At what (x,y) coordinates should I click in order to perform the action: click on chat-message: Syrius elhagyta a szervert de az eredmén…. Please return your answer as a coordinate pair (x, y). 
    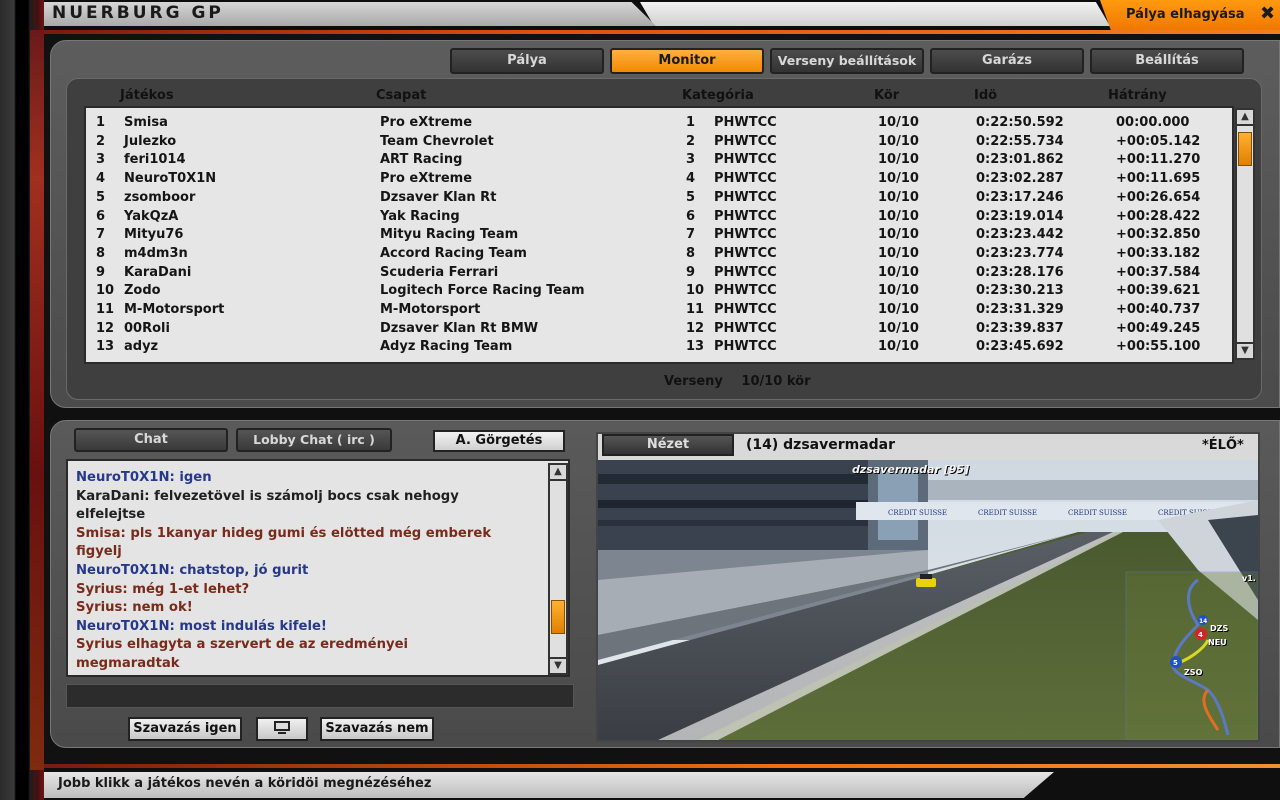
    Looking at the image, I should click on (242, 645).